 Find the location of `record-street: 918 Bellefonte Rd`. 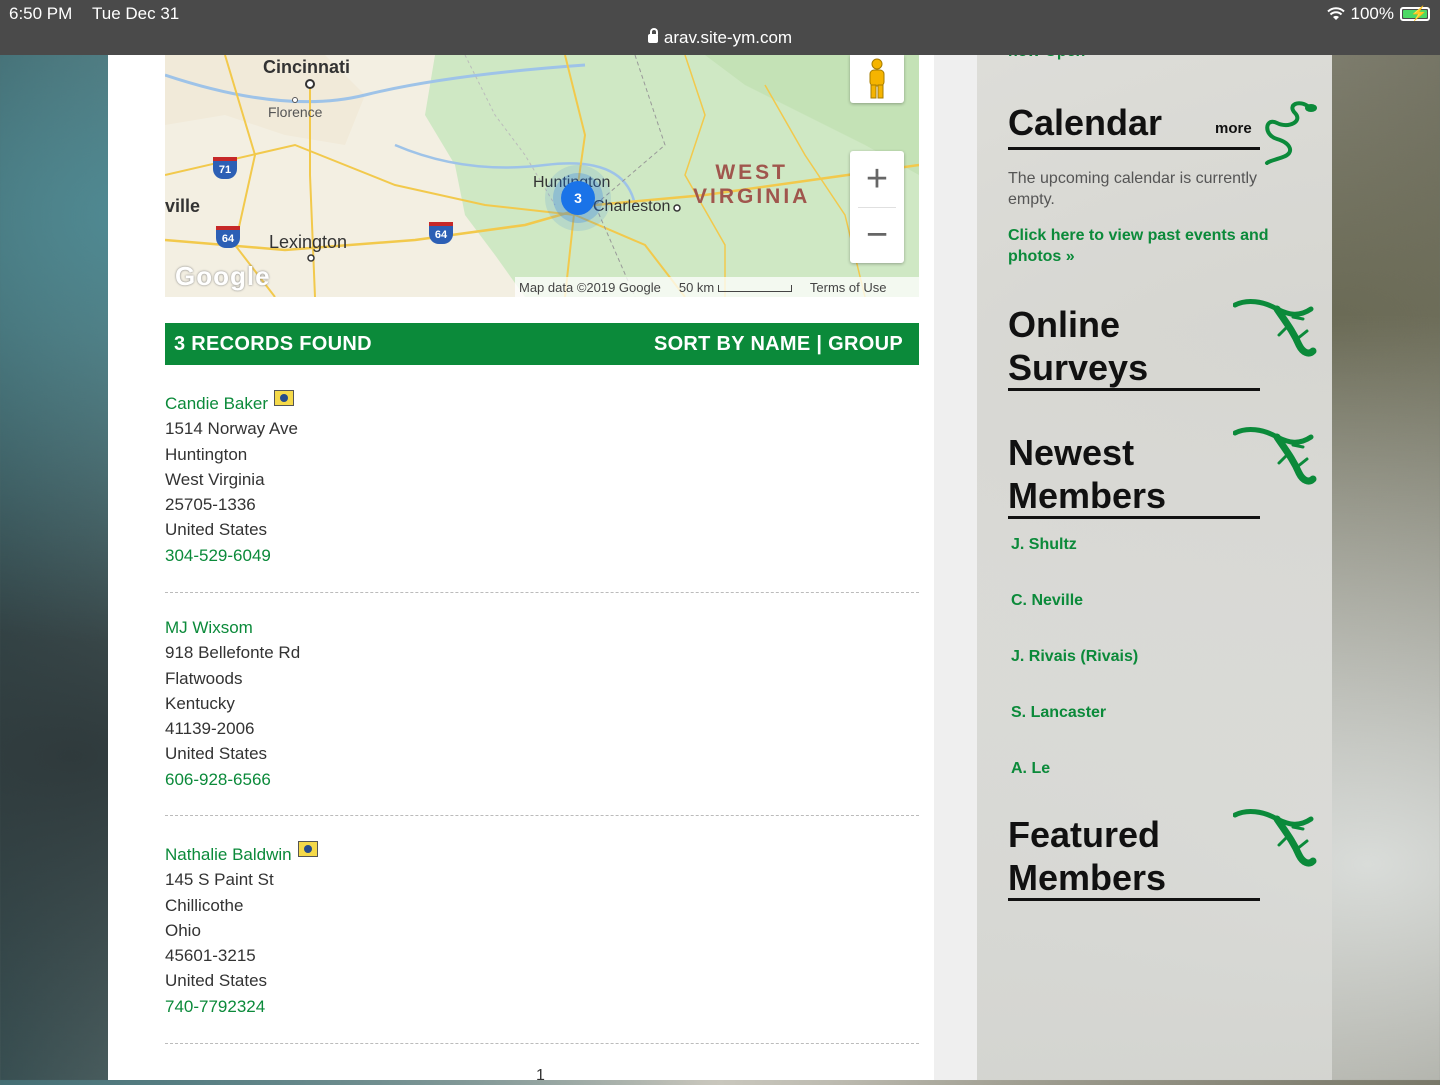

record-street: 918 Bellefonte Rd is located at coordinates (233, 653).